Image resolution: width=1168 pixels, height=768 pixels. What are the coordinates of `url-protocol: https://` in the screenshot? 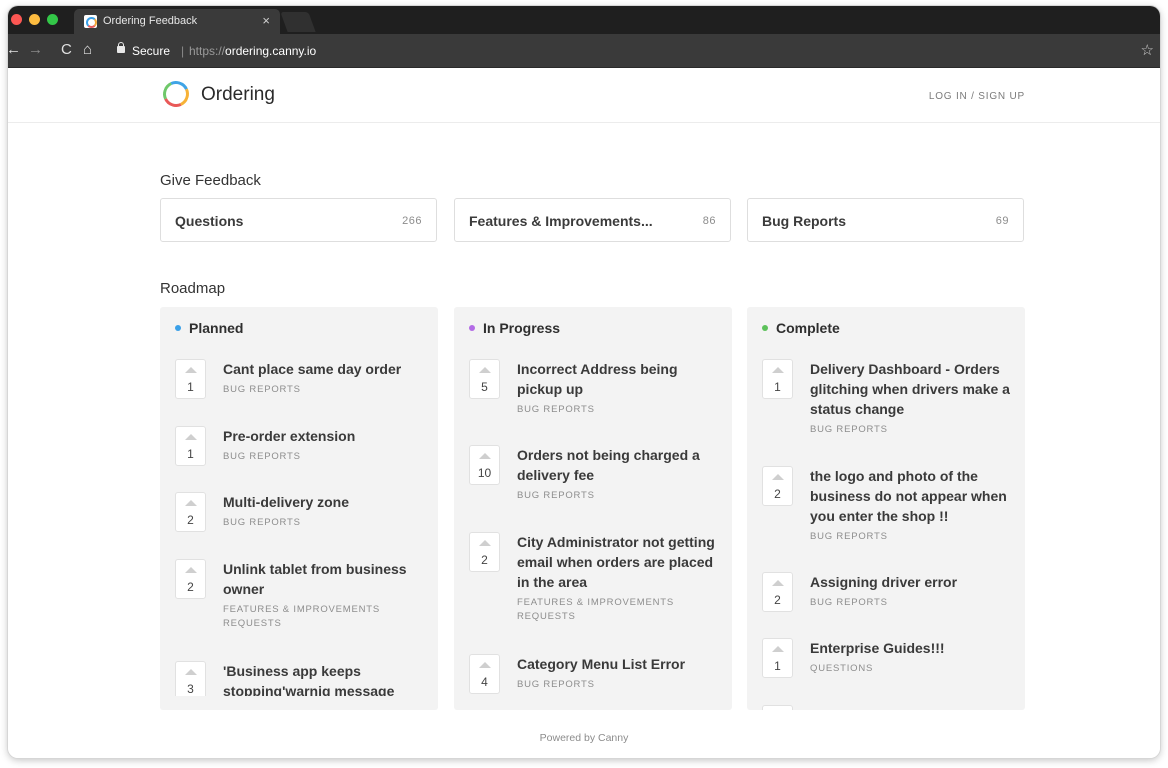 It's located at (207, 51).